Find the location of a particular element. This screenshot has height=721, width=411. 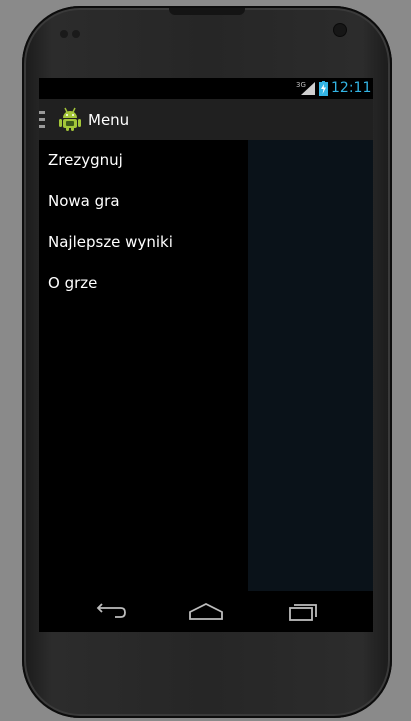

earpiece-speaker is located at coordinates (207, 11).